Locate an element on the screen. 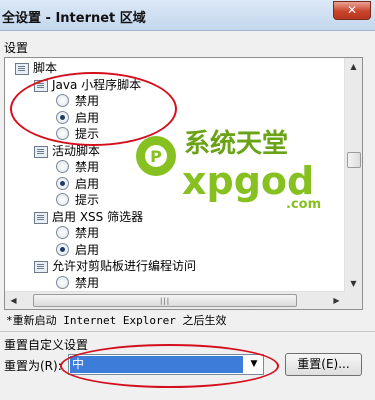  tree-item-label: 提示 is located at coordinates (87, 200).